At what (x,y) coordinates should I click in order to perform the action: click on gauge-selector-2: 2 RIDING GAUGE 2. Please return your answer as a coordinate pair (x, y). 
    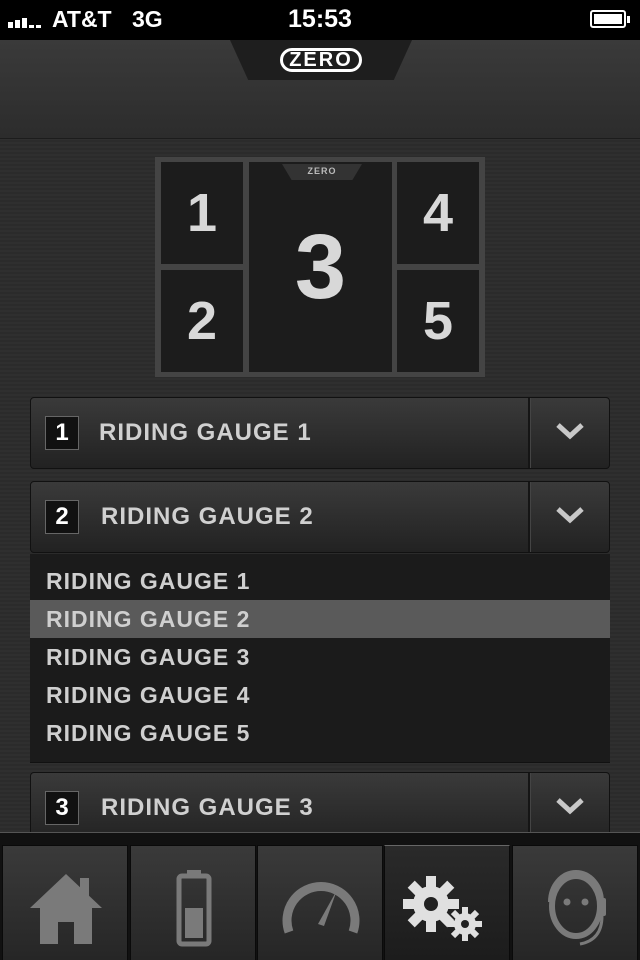
    Looking at the image, I should click on (320, 517).